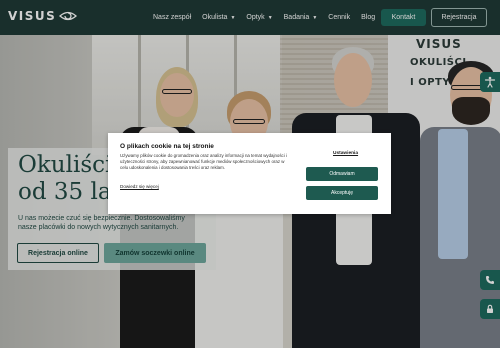  Describe the element at coordinates (345, 153) in the screenshot. I see `cookie-settings-link: Ustawienia` at that location.